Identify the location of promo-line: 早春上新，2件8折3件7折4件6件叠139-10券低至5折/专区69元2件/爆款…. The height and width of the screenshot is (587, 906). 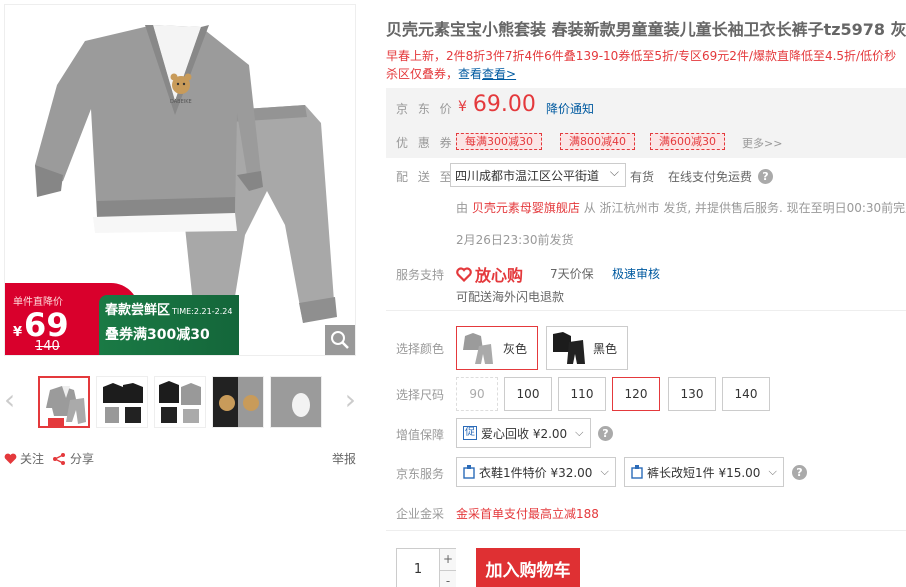
(641, 65).